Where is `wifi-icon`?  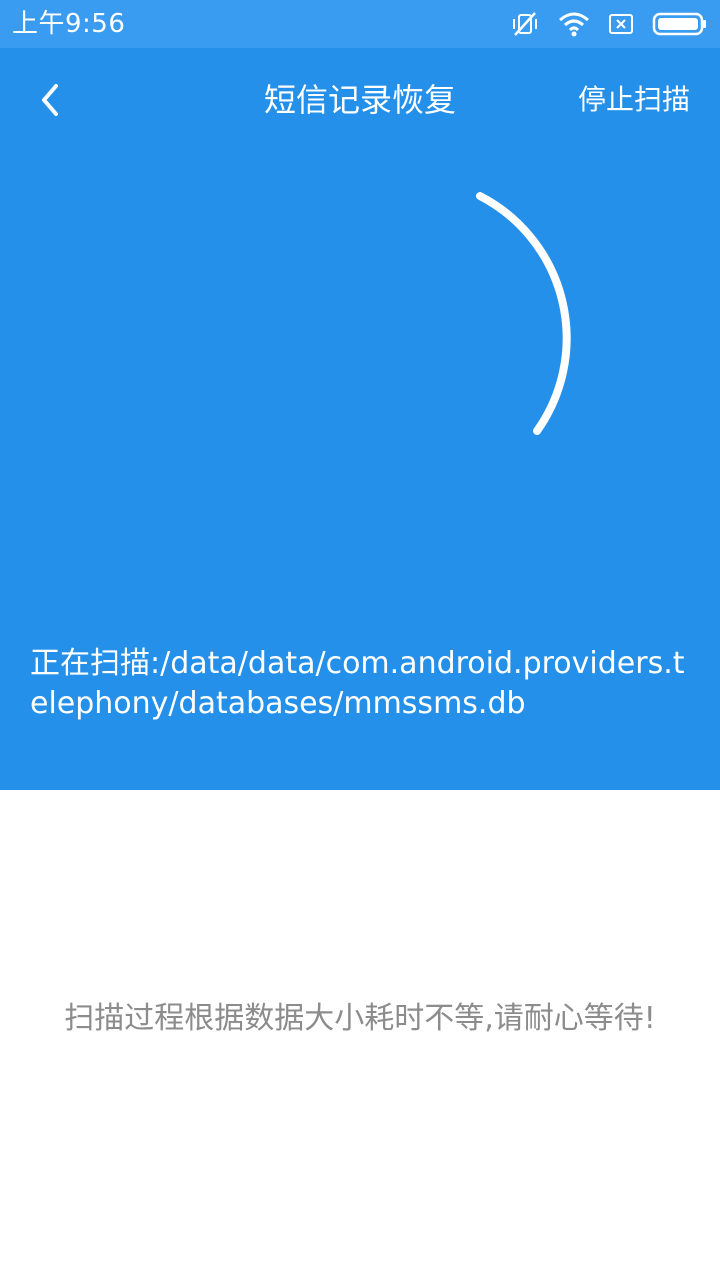
wifi-icon is located at coordinates (574, 24).